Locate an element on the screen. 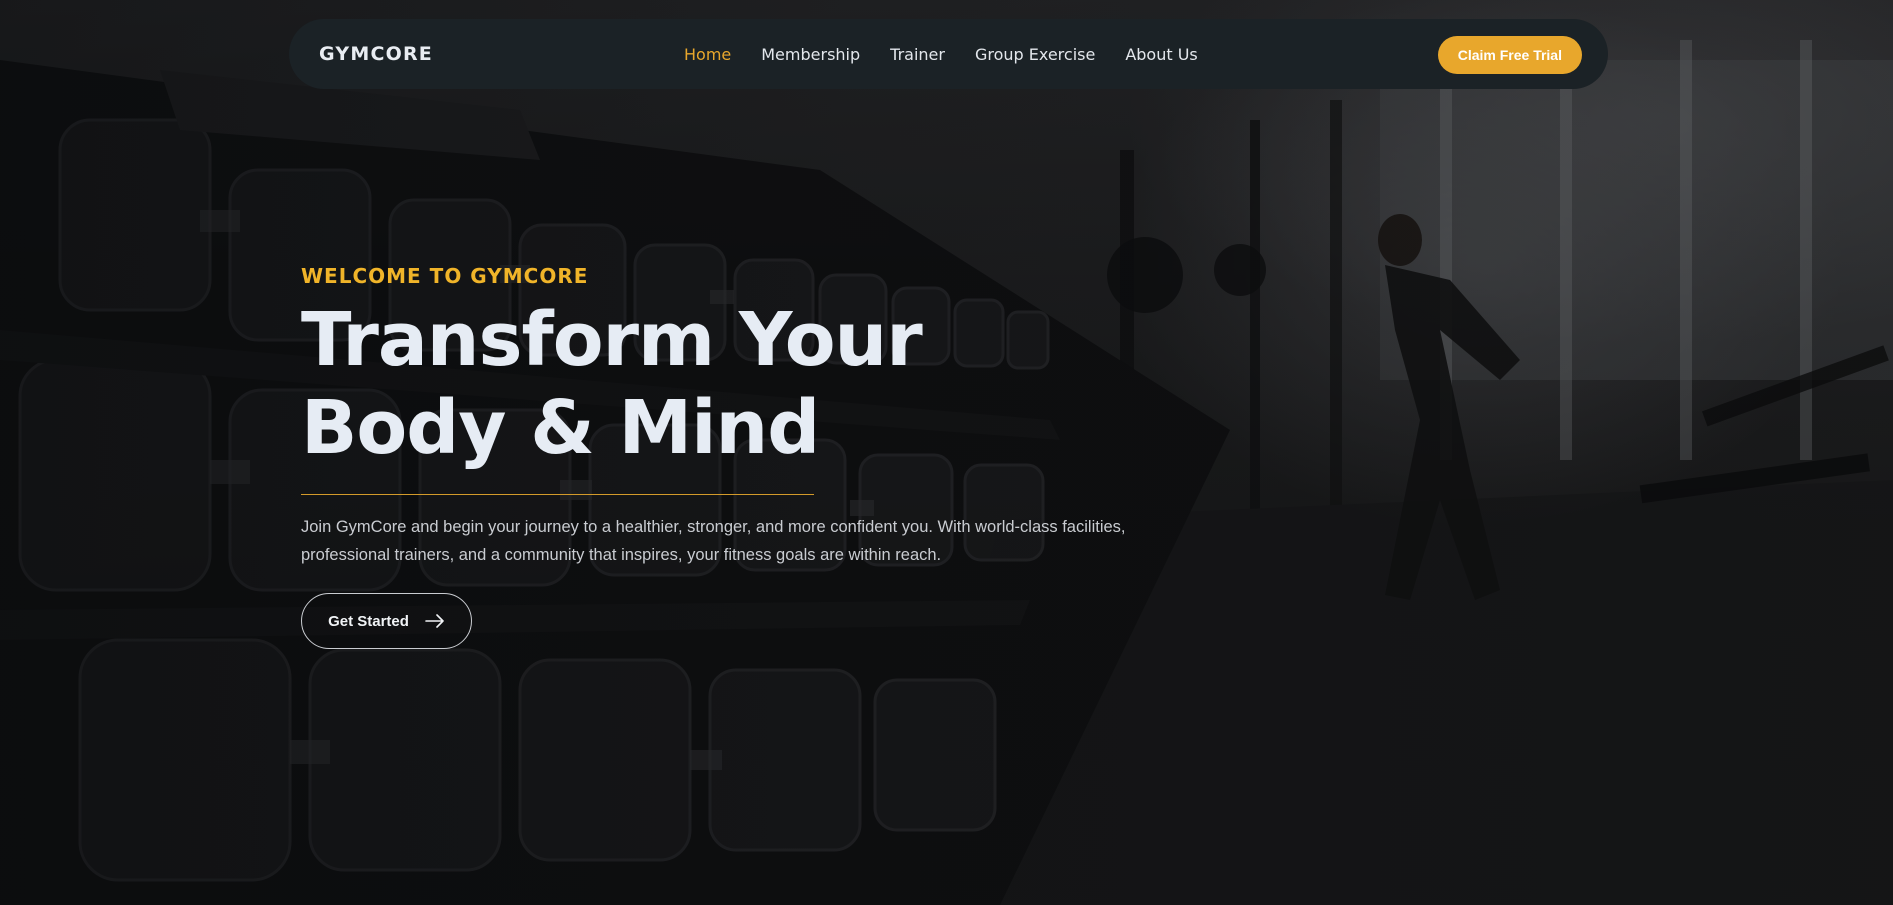  arrow-right-icon is located at coordinates (435, 621).